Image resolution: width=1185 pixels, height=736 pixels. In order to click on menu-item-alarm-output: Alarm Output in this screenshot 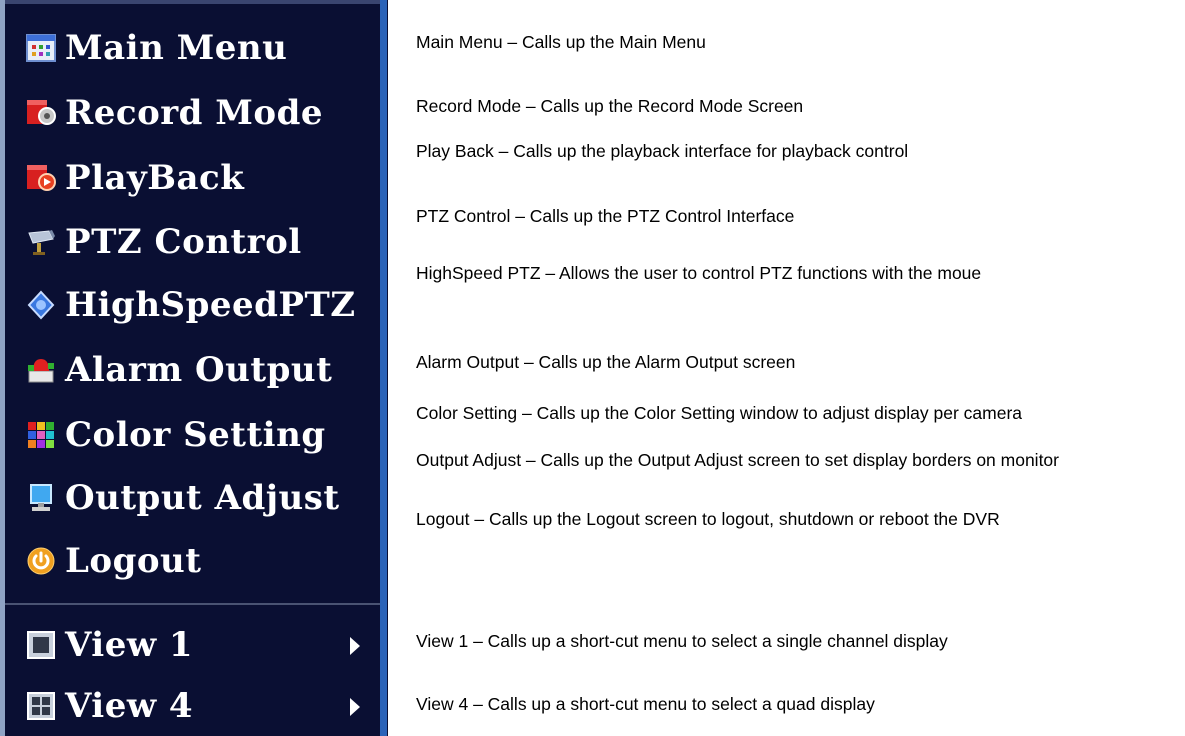, I will do `click(192, 370)`.